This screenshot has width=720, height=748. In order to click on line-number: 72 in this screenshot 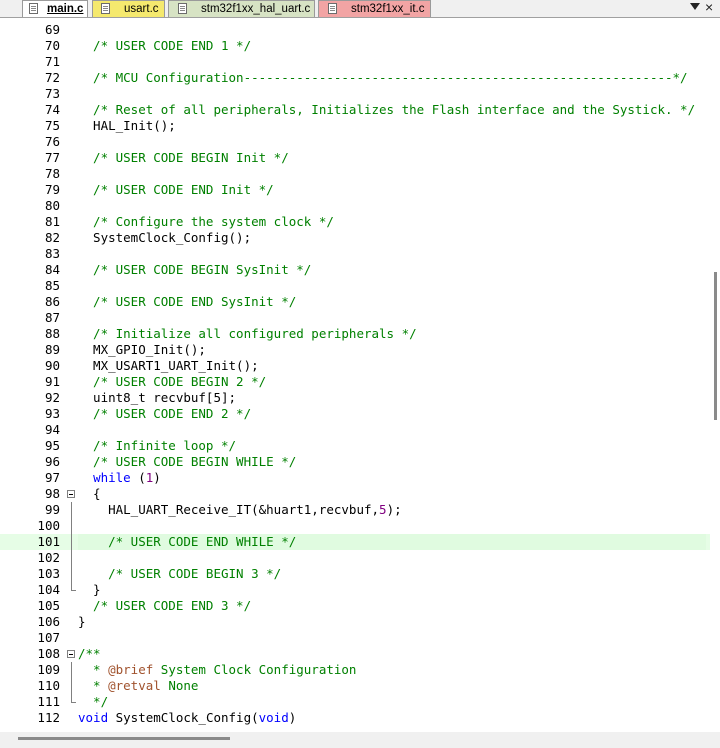, I will do `click(52, 77)`.